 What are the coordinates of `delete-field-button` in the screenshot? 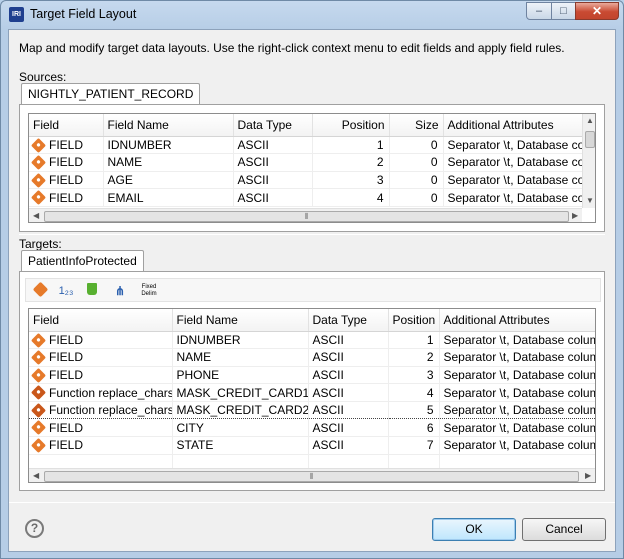 It's located at (92, 291).